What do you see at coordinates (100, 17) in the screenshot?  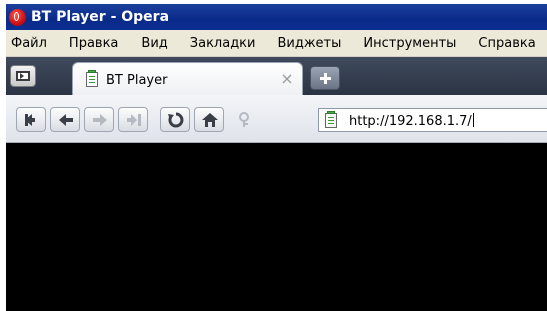 I see `window-title: BT Player - Opera` at bounding box center [100, 17].